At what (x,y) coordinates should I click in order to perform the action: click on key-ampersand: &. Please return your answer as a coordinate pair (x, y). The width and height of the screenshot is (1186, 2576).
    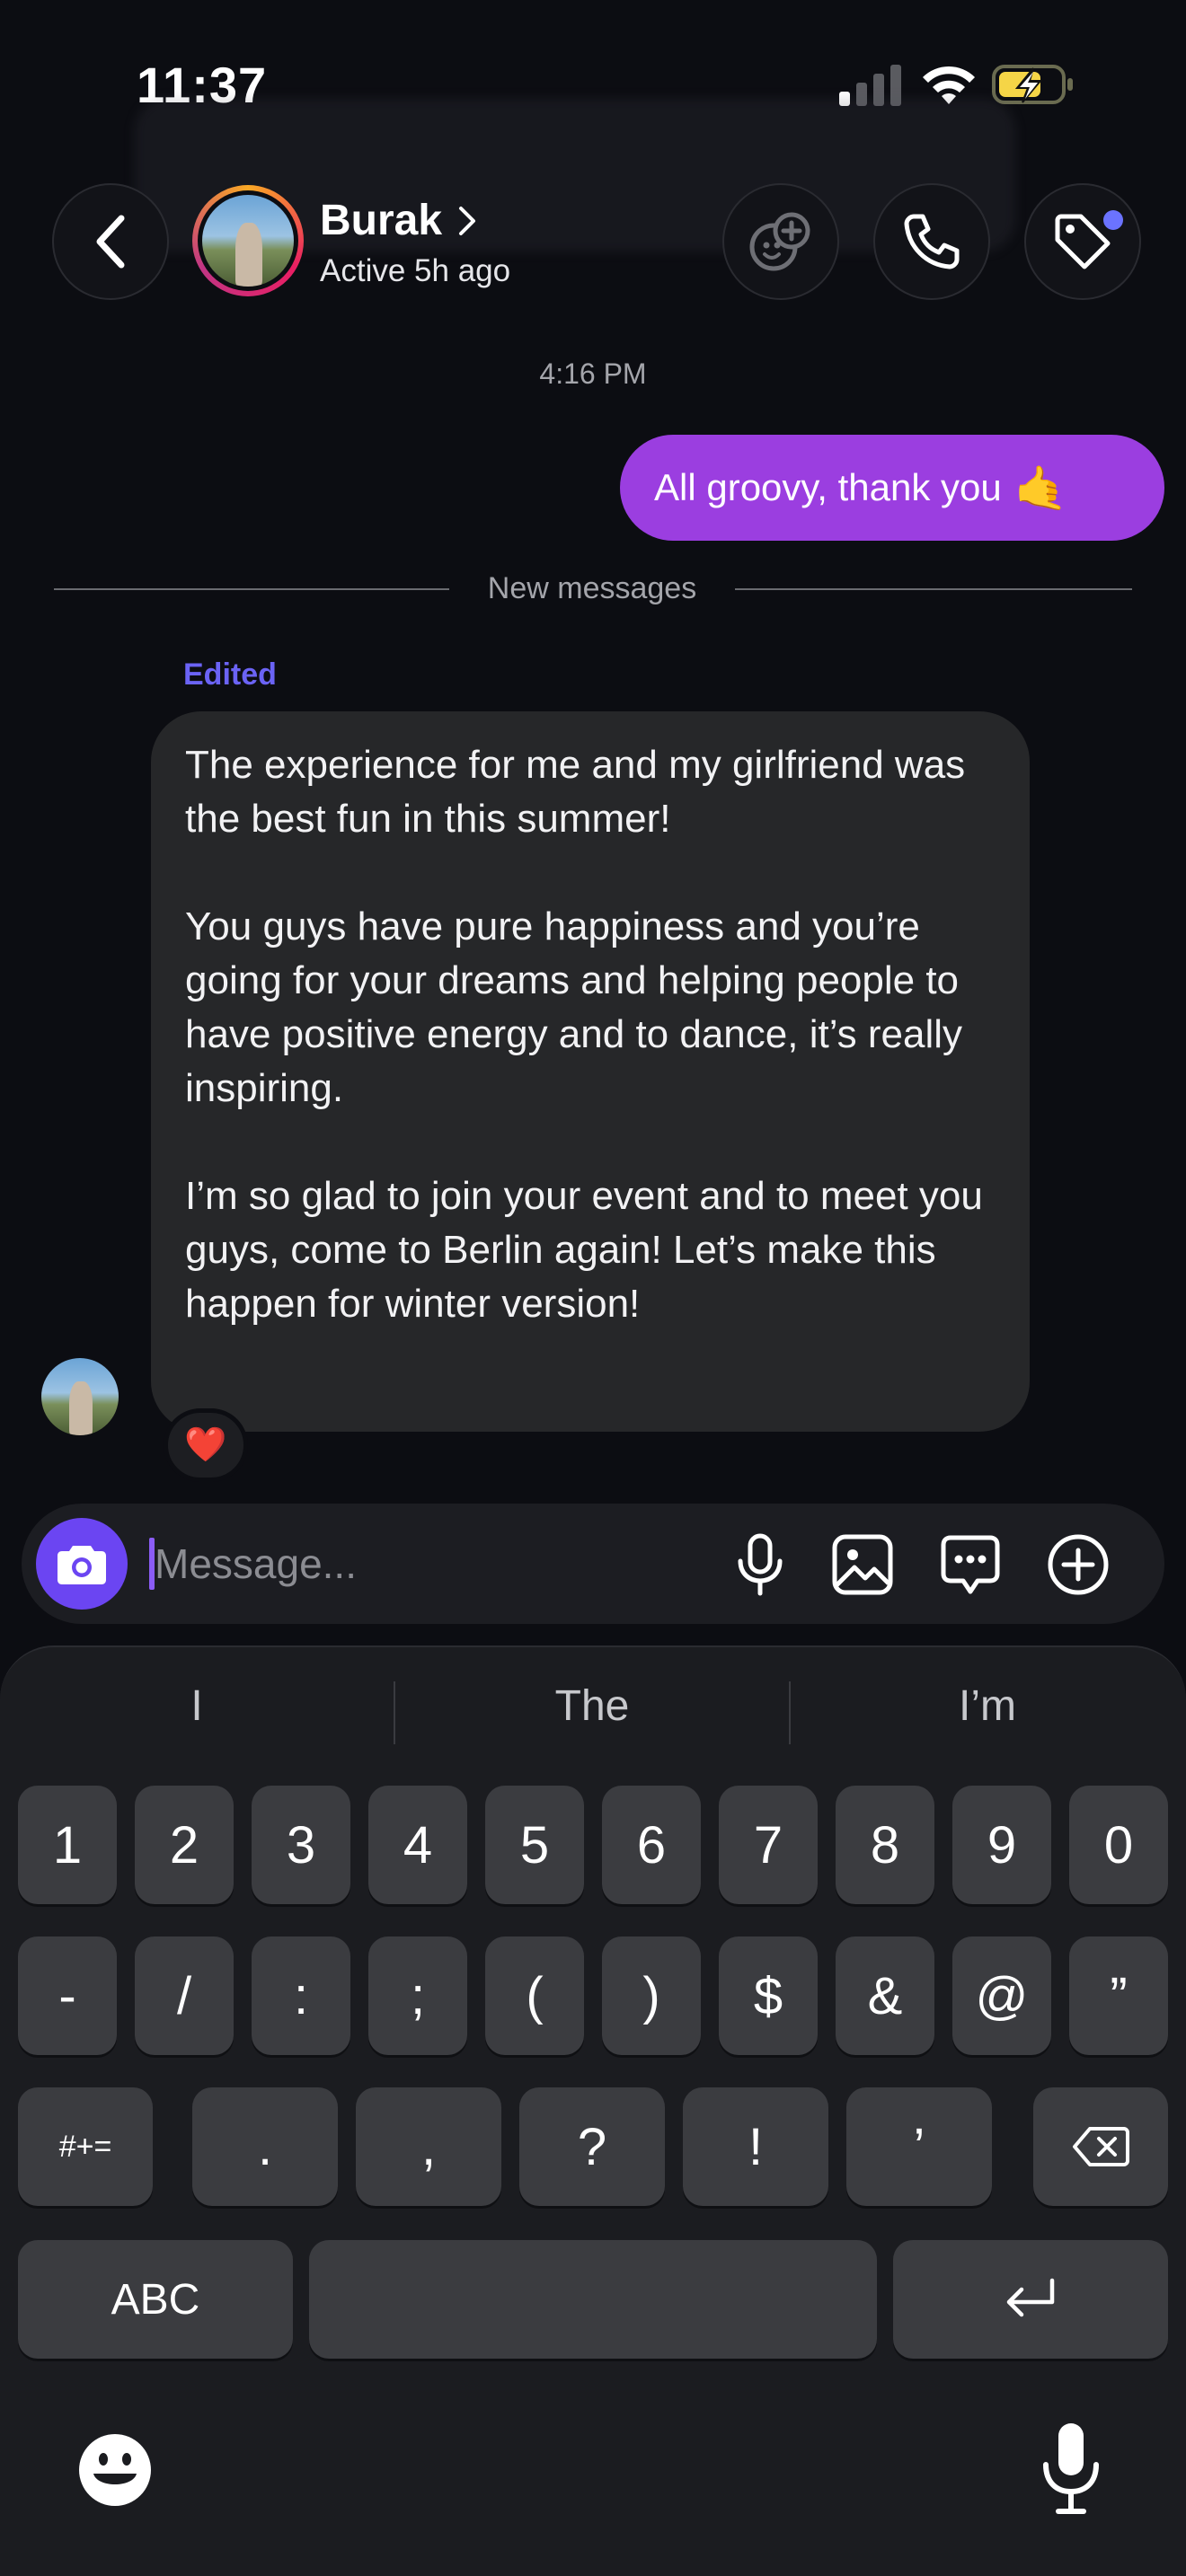
    Looking at the image, I should click on (885, 1996).